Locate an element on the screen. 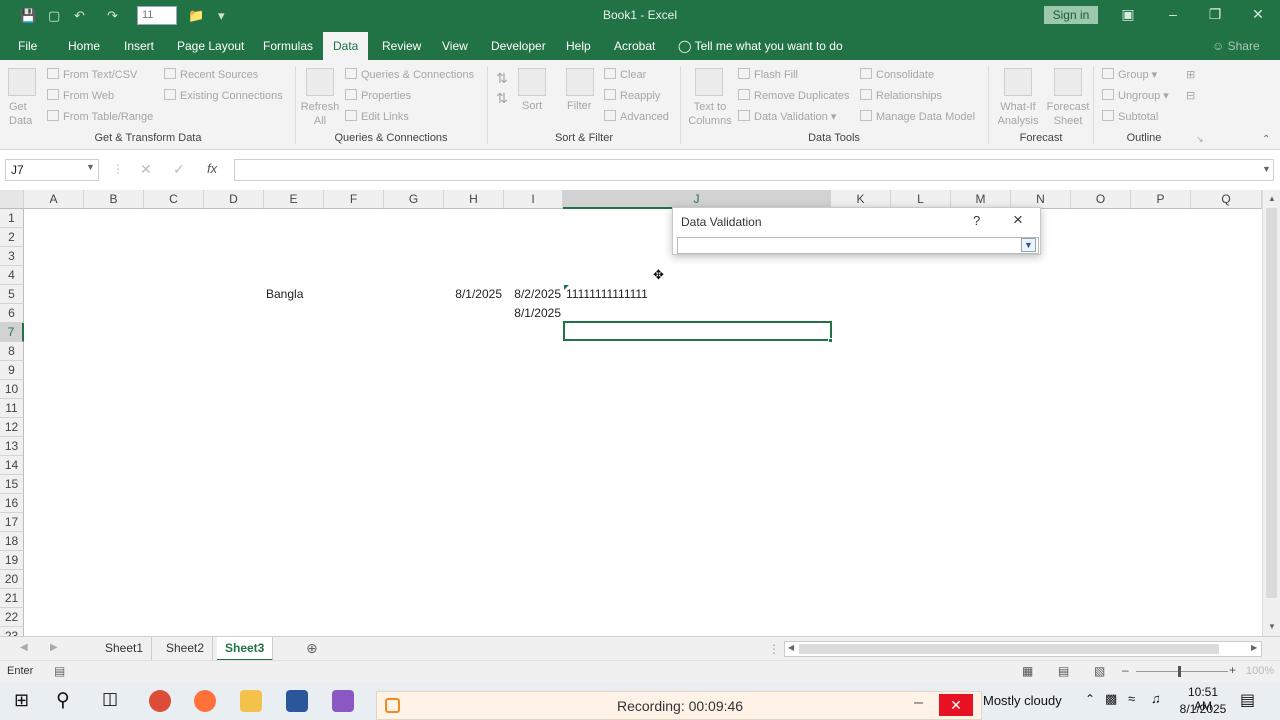 The height and width of the screenshot is (720, 1280). row-header: 18 is located at coordinates (12, 541).